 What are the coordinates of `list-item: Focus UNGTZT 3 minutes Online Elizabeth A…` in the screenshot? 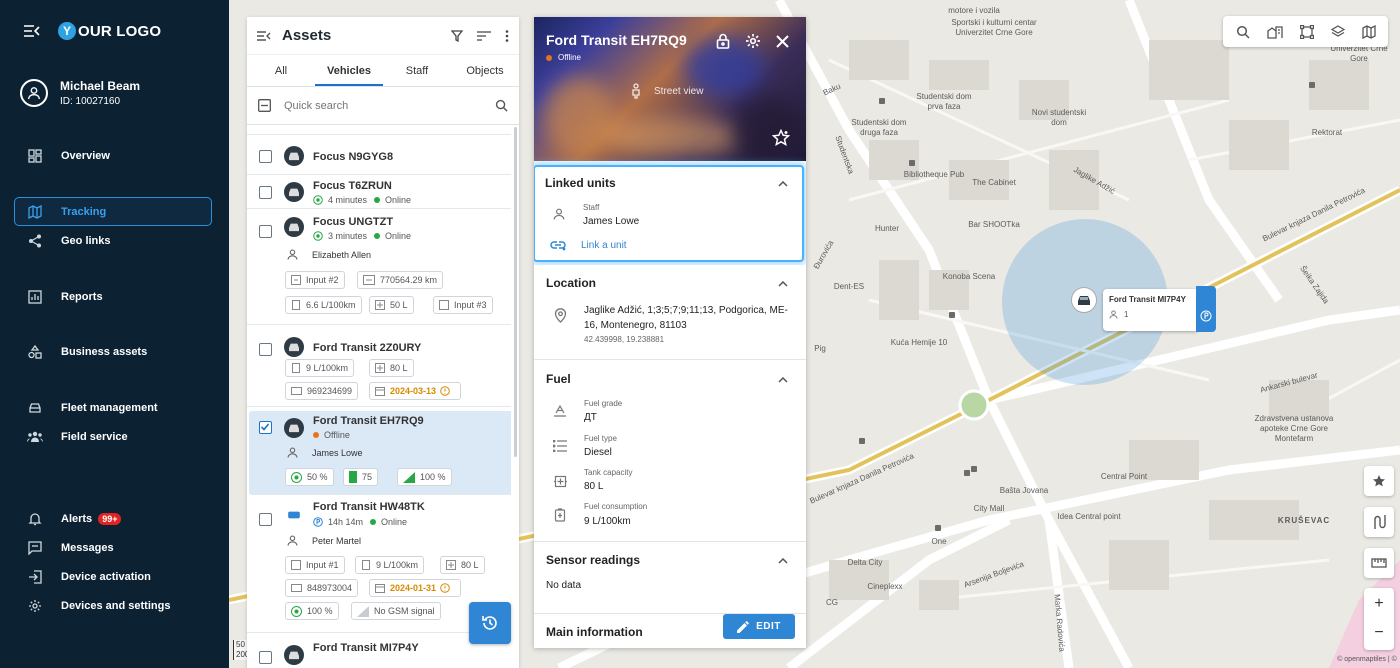 It's located at (379, 267).